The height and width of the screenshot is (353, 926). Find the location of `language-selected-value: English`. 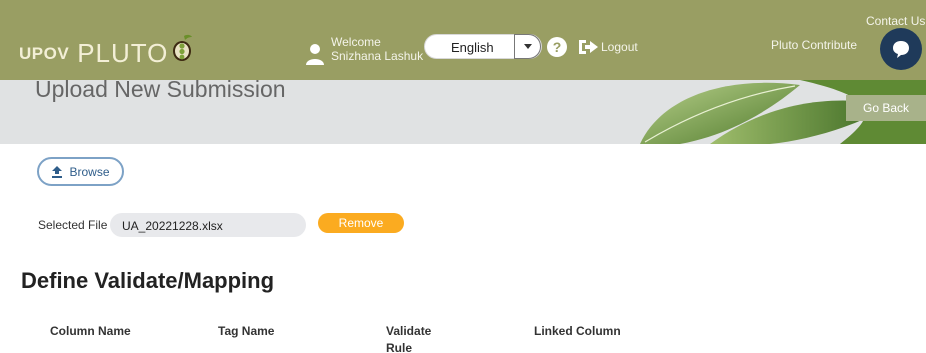

language-selected-value: English is located at coordinates (472, 47).